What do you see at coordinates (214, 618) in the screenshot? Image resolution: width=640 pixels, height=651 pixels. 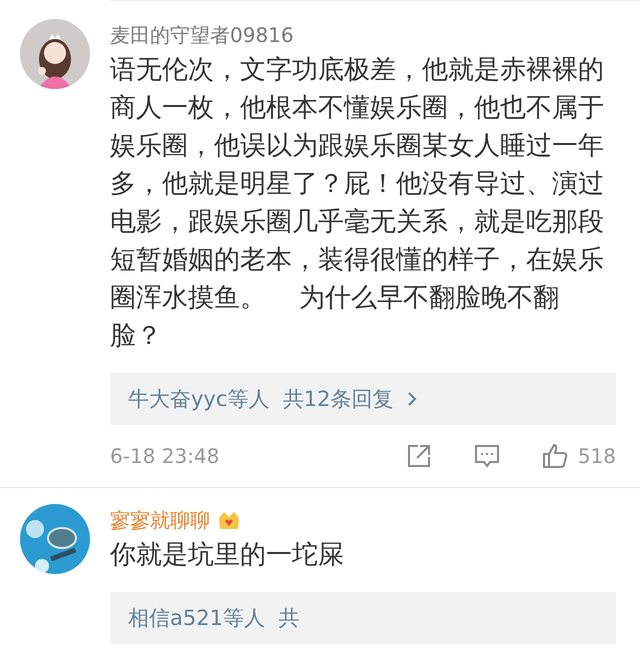 I see `replies-summary: 相信a521等人 共` at bounding box center [214, 618].